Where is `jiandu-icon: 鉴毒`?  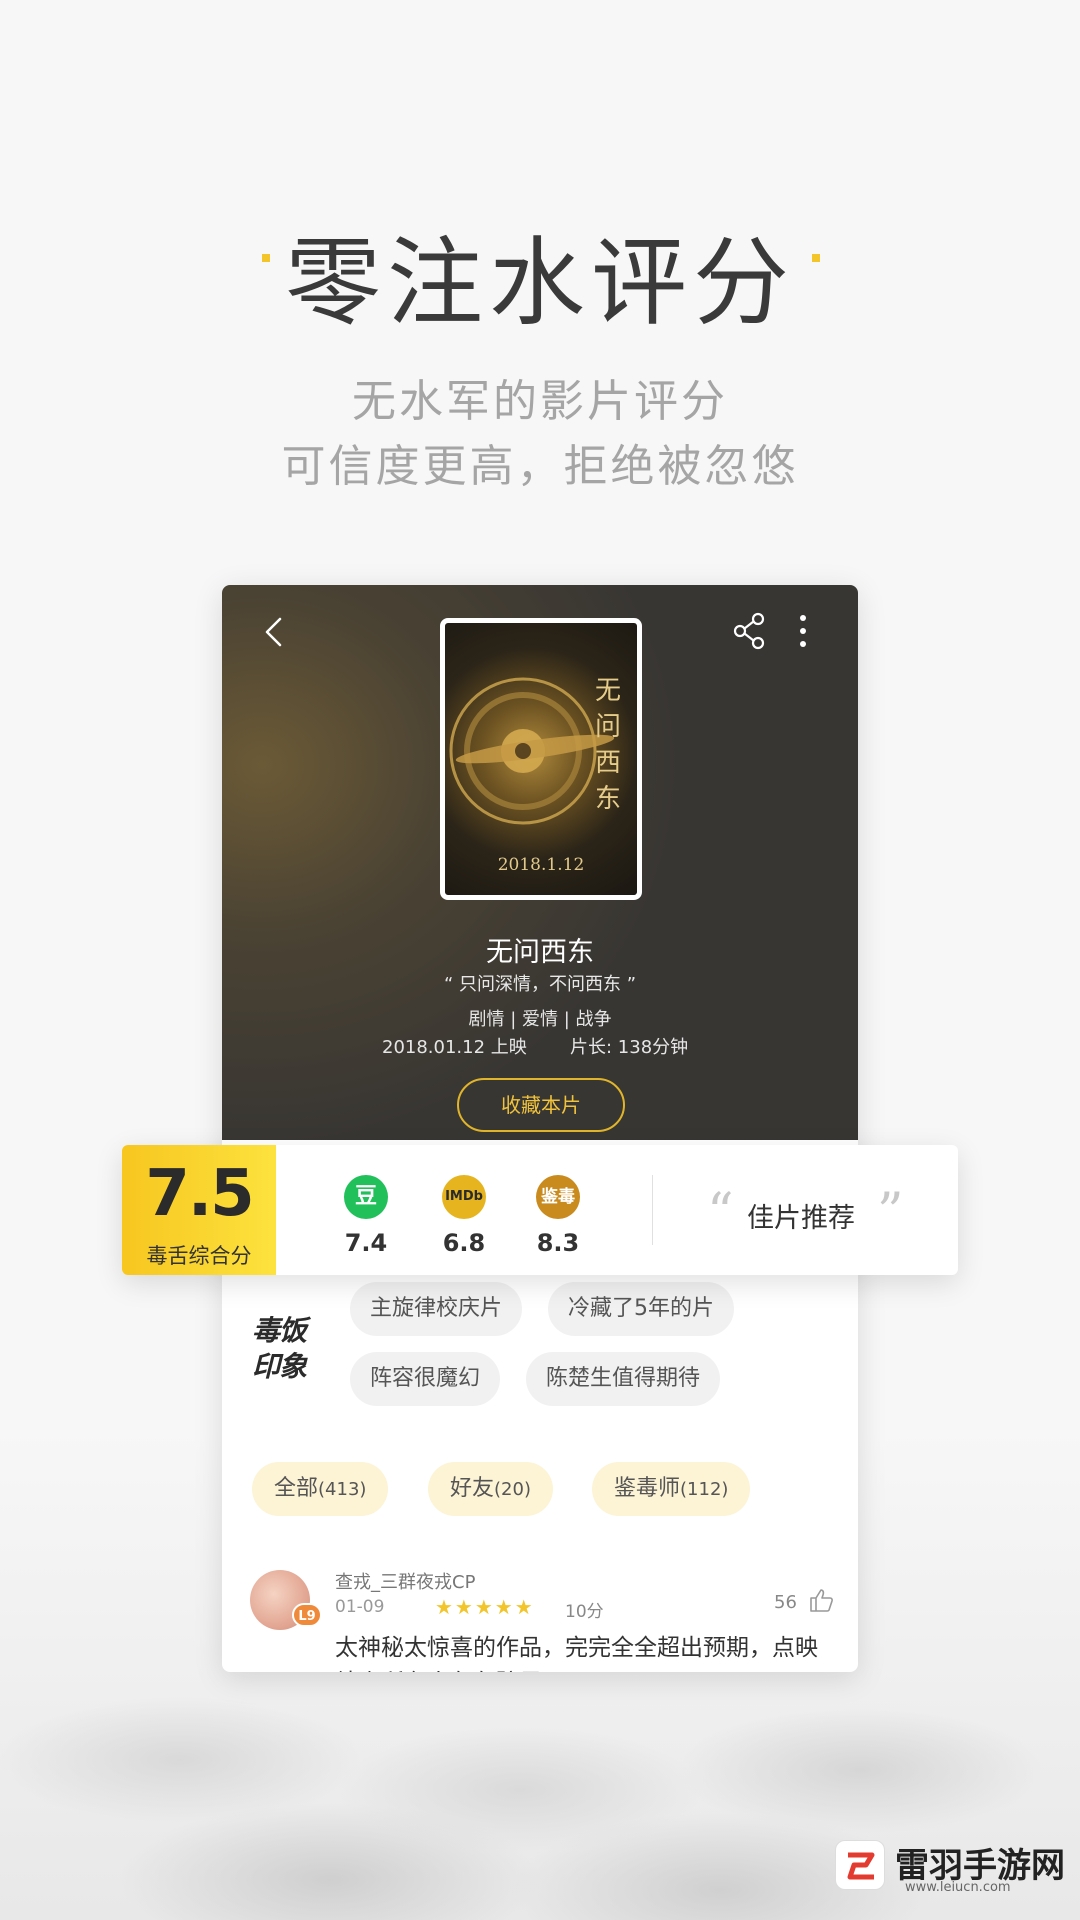 jiandu-icon: 鉴毒 is located at coordinates (558, 1197).